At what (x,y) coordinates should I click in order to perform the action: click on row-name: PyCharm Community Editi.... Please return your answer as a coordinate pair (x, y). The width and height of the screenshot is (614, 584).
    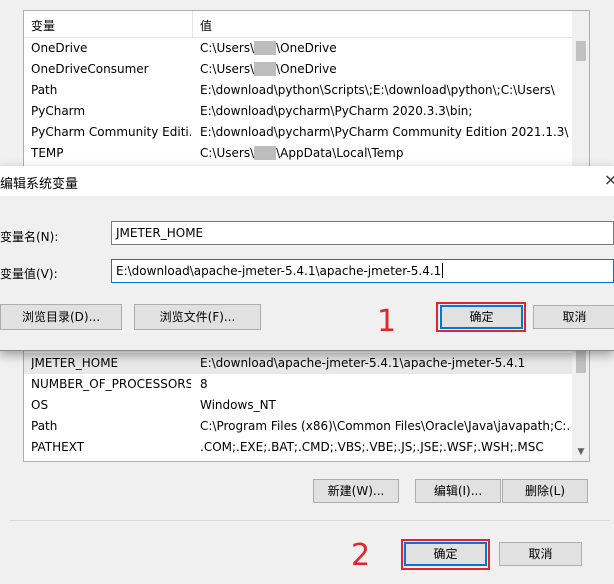
    Looking at the image, I should click on (111, 132).